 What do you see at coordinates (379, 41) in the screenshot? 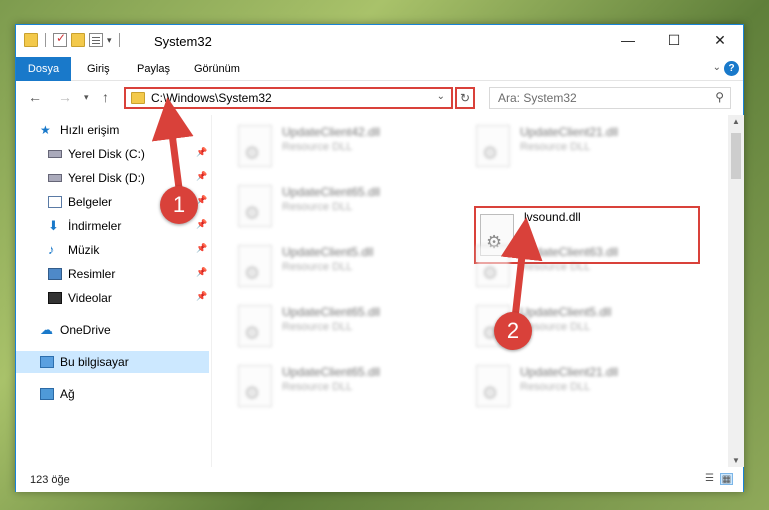
I see `title-bar: ▾ System32 — ☐ ✕` at bounding box center [379, 41].